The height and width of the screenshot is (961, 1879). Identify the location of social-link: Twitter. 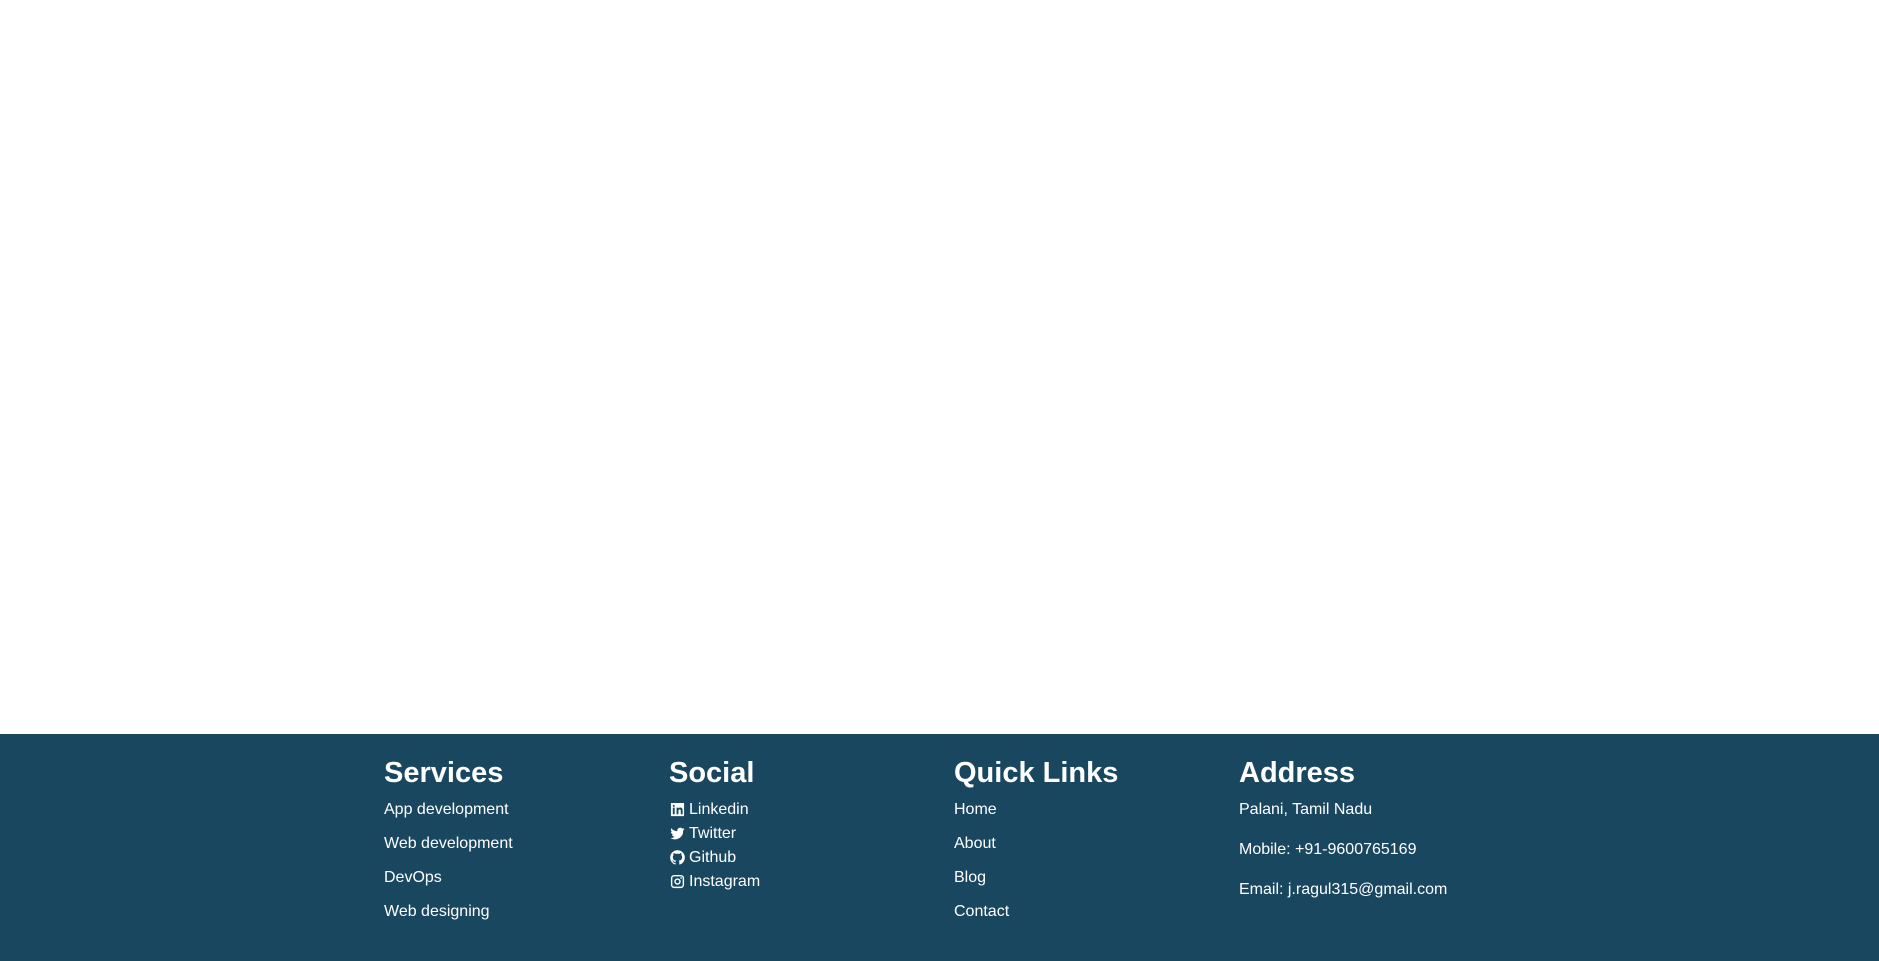
(712, 834).